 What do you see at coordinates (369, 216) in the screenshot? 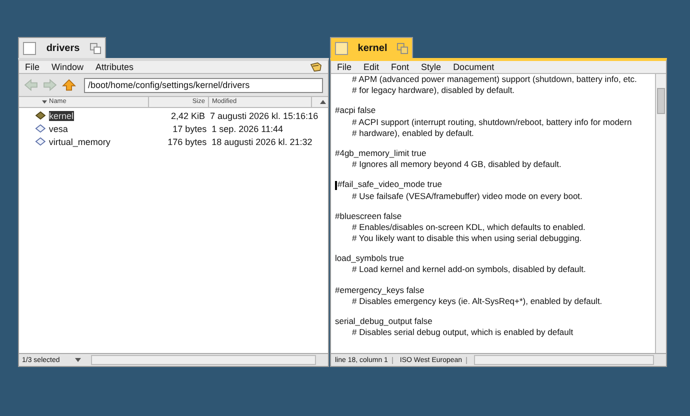
I see `setting-line: #bluescreen false` at bounding box center [369, 216].